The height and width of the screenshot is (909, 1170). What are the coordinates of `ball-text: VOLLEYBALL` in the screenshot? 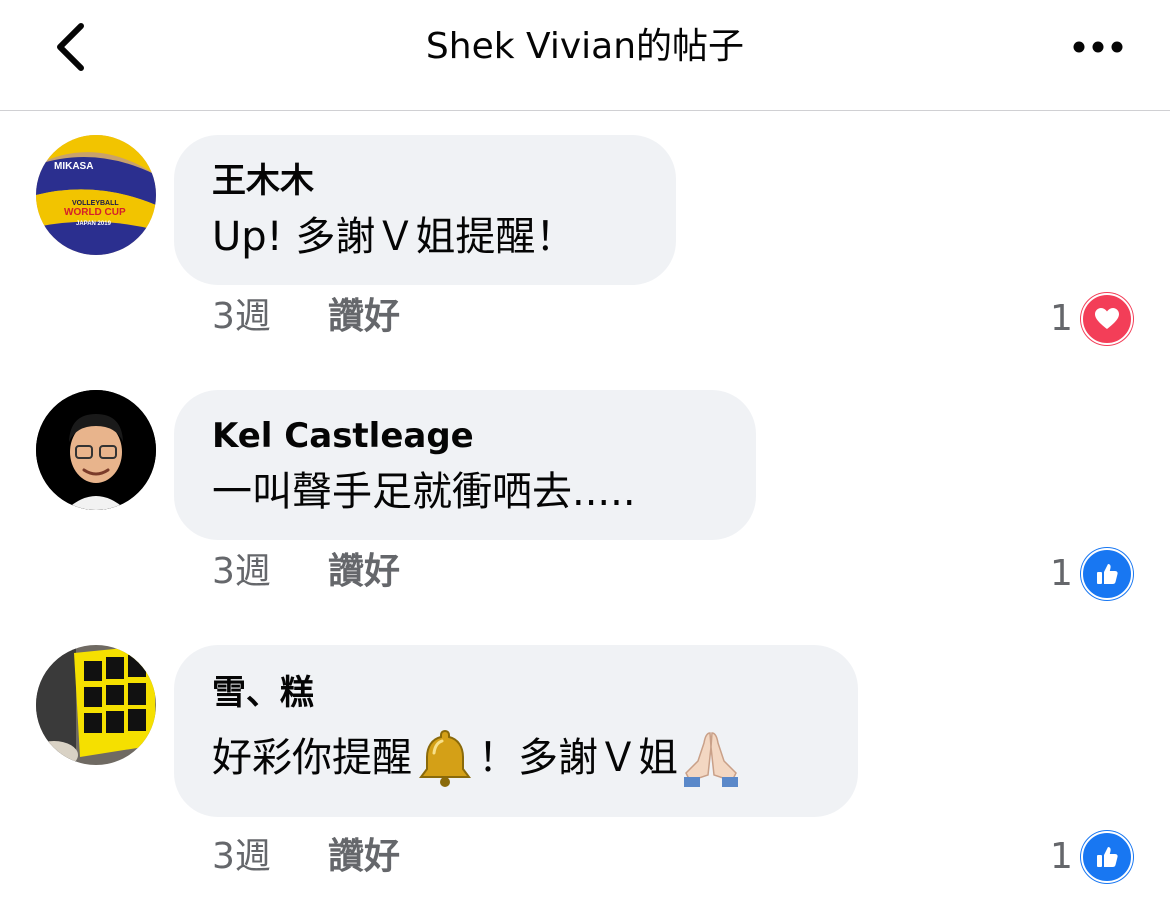 It's located at (95, 203).